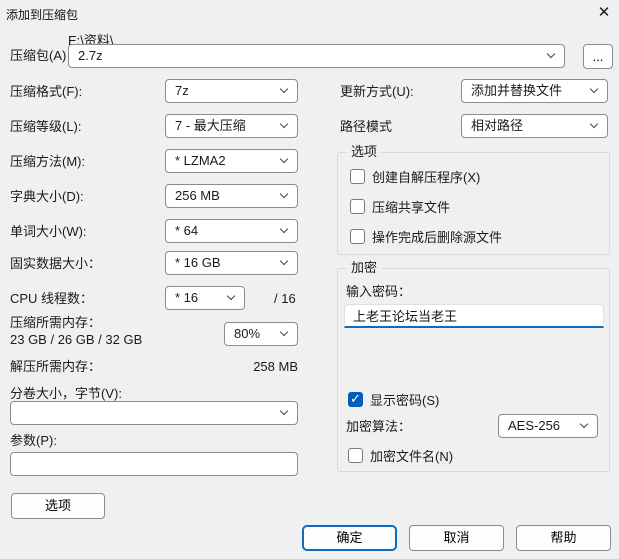 This screenshot has width=619, height=559. What do you see at coordinates (405, 400) in the screenshot?
I see `checkbox-label: 显示密码(S)` at bounding box center [405, 400].